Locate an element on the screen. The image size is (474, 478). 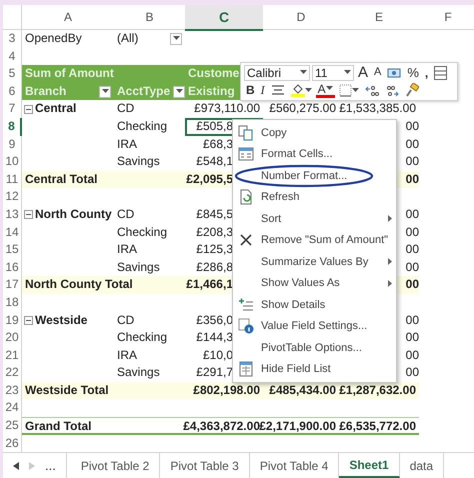
menu-item: Copy is located at coordinates (314, 133).